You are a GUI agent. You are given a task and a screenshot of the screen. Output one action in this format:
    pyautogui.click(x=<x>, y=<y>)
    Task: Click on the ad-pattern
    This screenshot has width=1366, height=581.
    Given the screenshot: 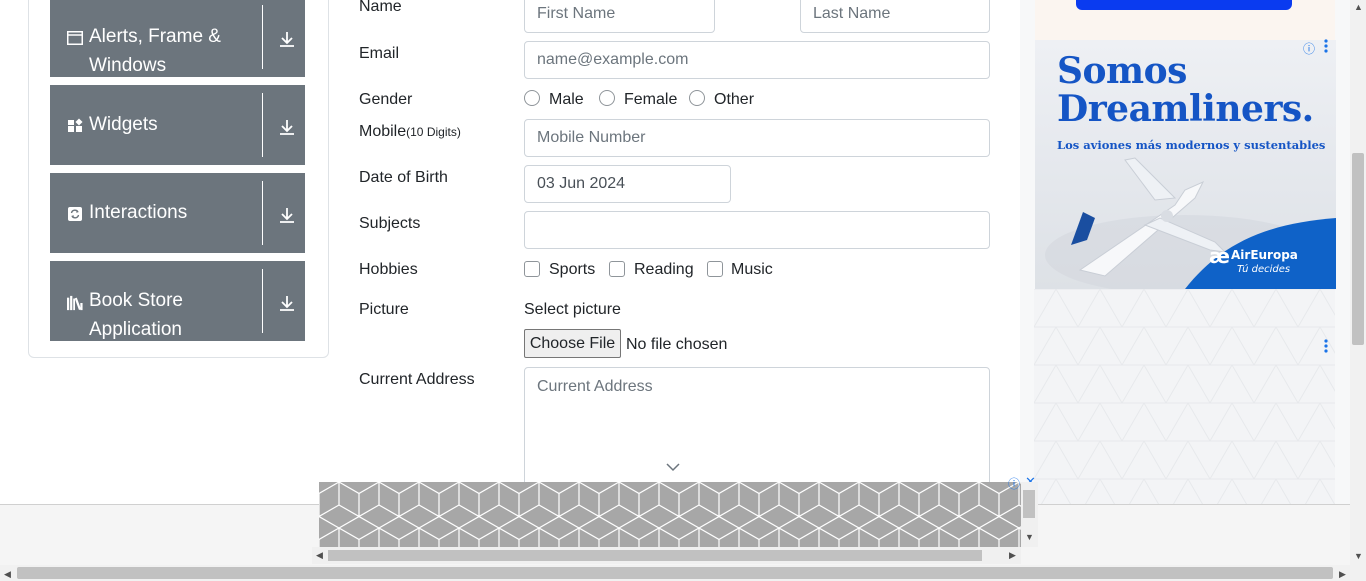 What is the action you would take?
    pyautogui.click(x=1184, y=396)
    